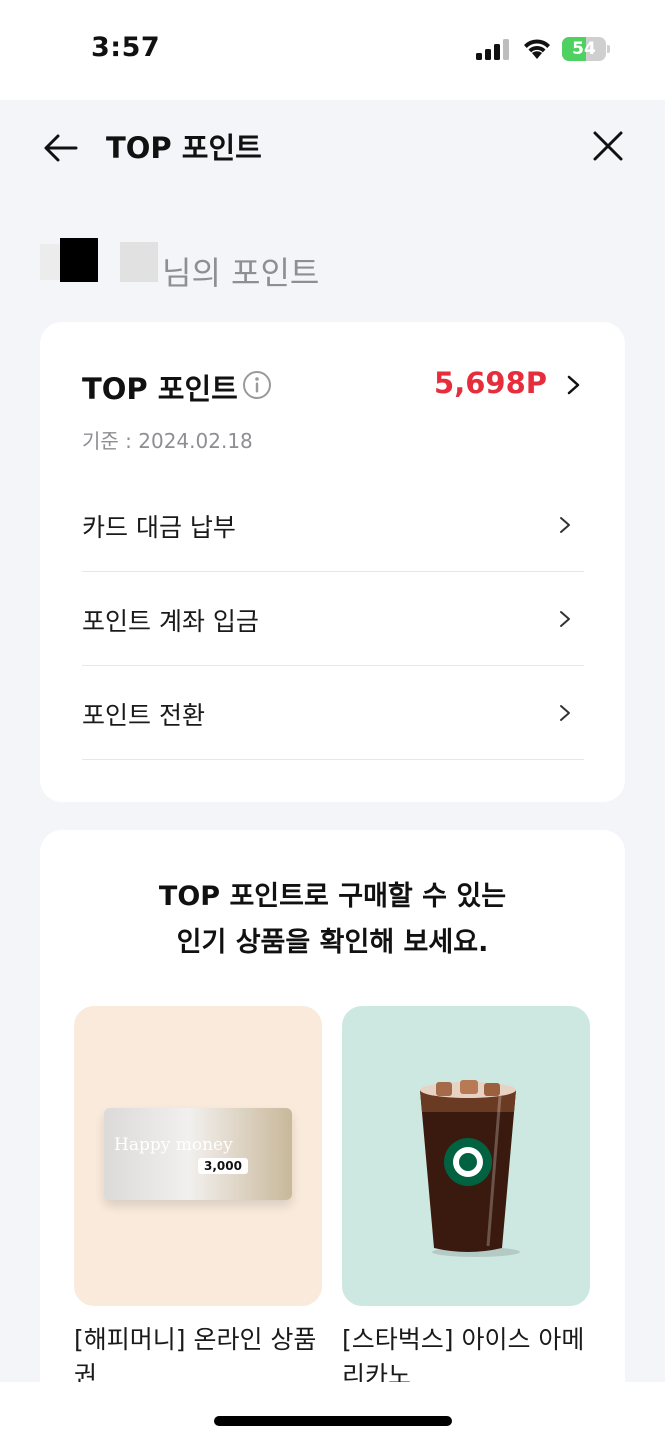  What do you see at coordinates (332, 1411) in the screenshot?
I see `bottom-bar` at bounding box center [332, 1411].